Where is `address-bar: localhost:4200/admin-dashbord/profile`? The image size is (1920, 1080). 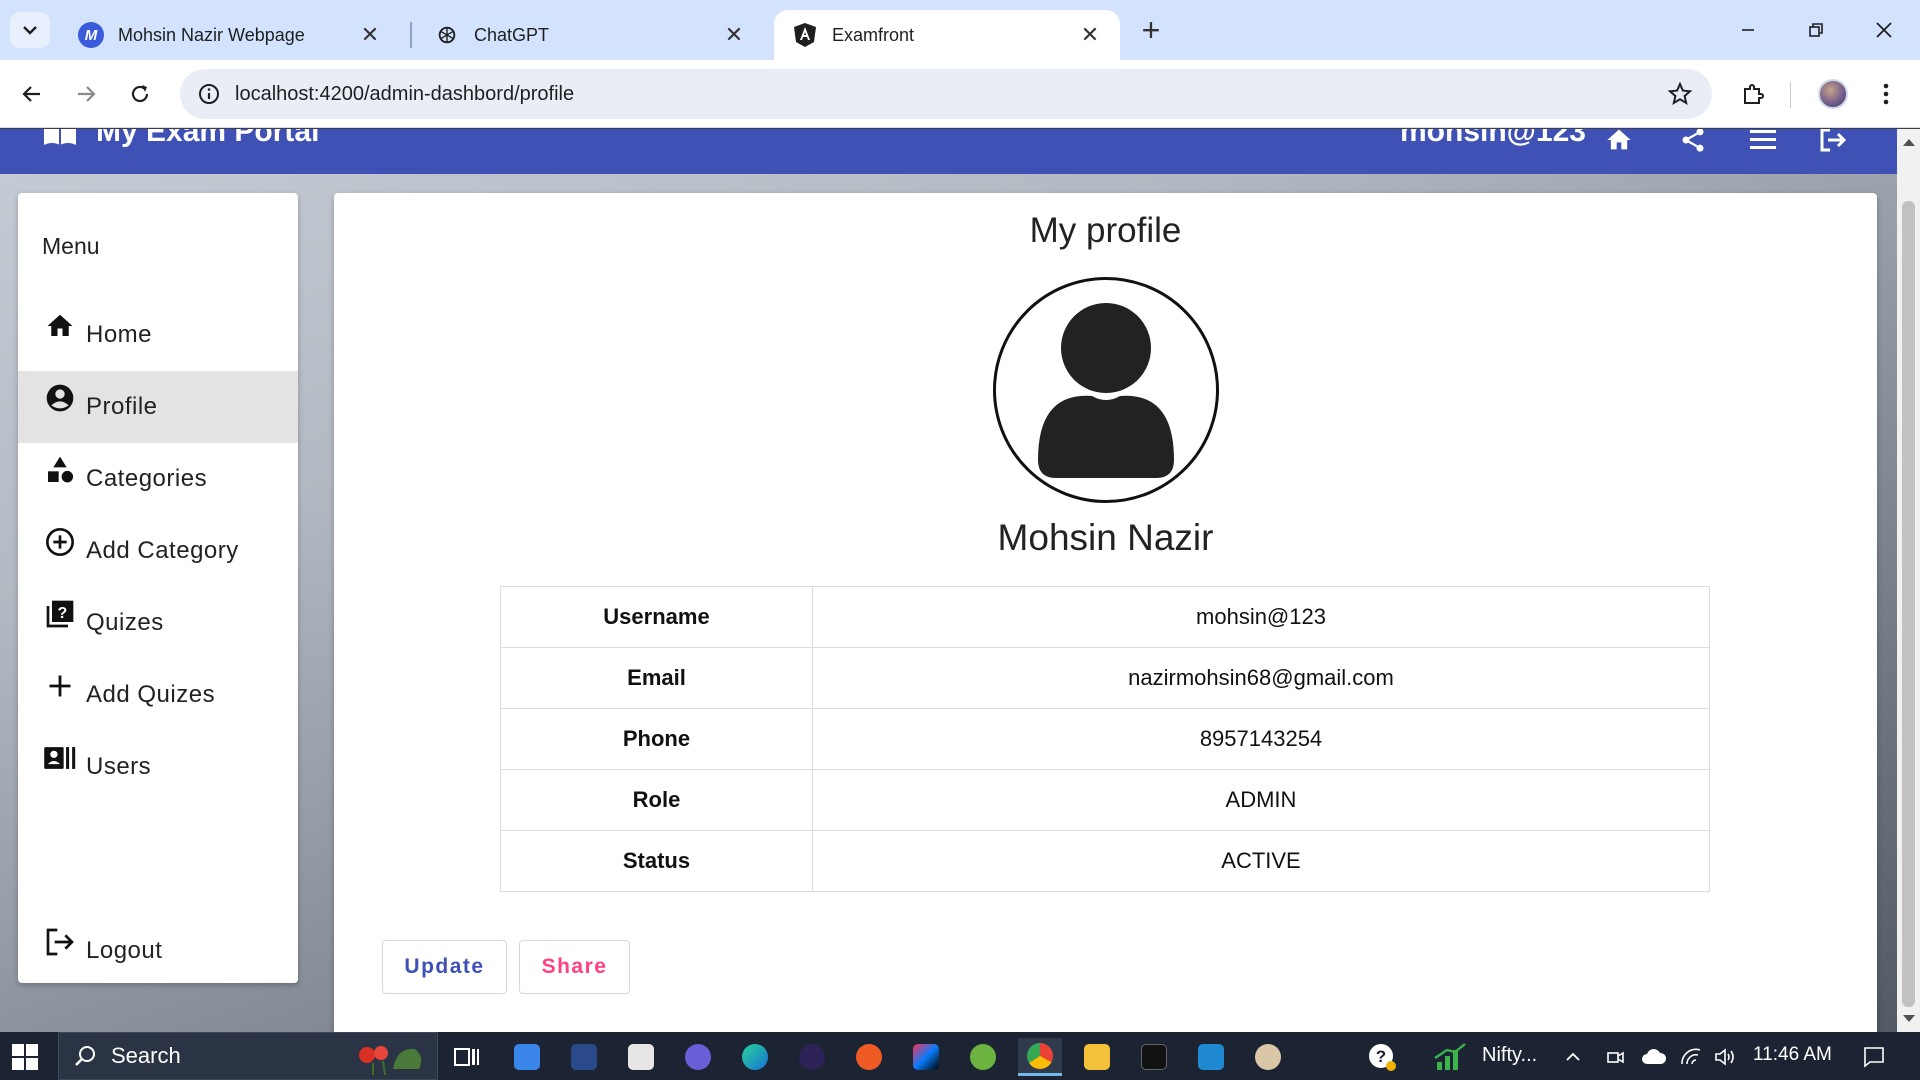 address-bar: localhost:4200/admin-dashbord/profile is located at coordinates (946, 94).